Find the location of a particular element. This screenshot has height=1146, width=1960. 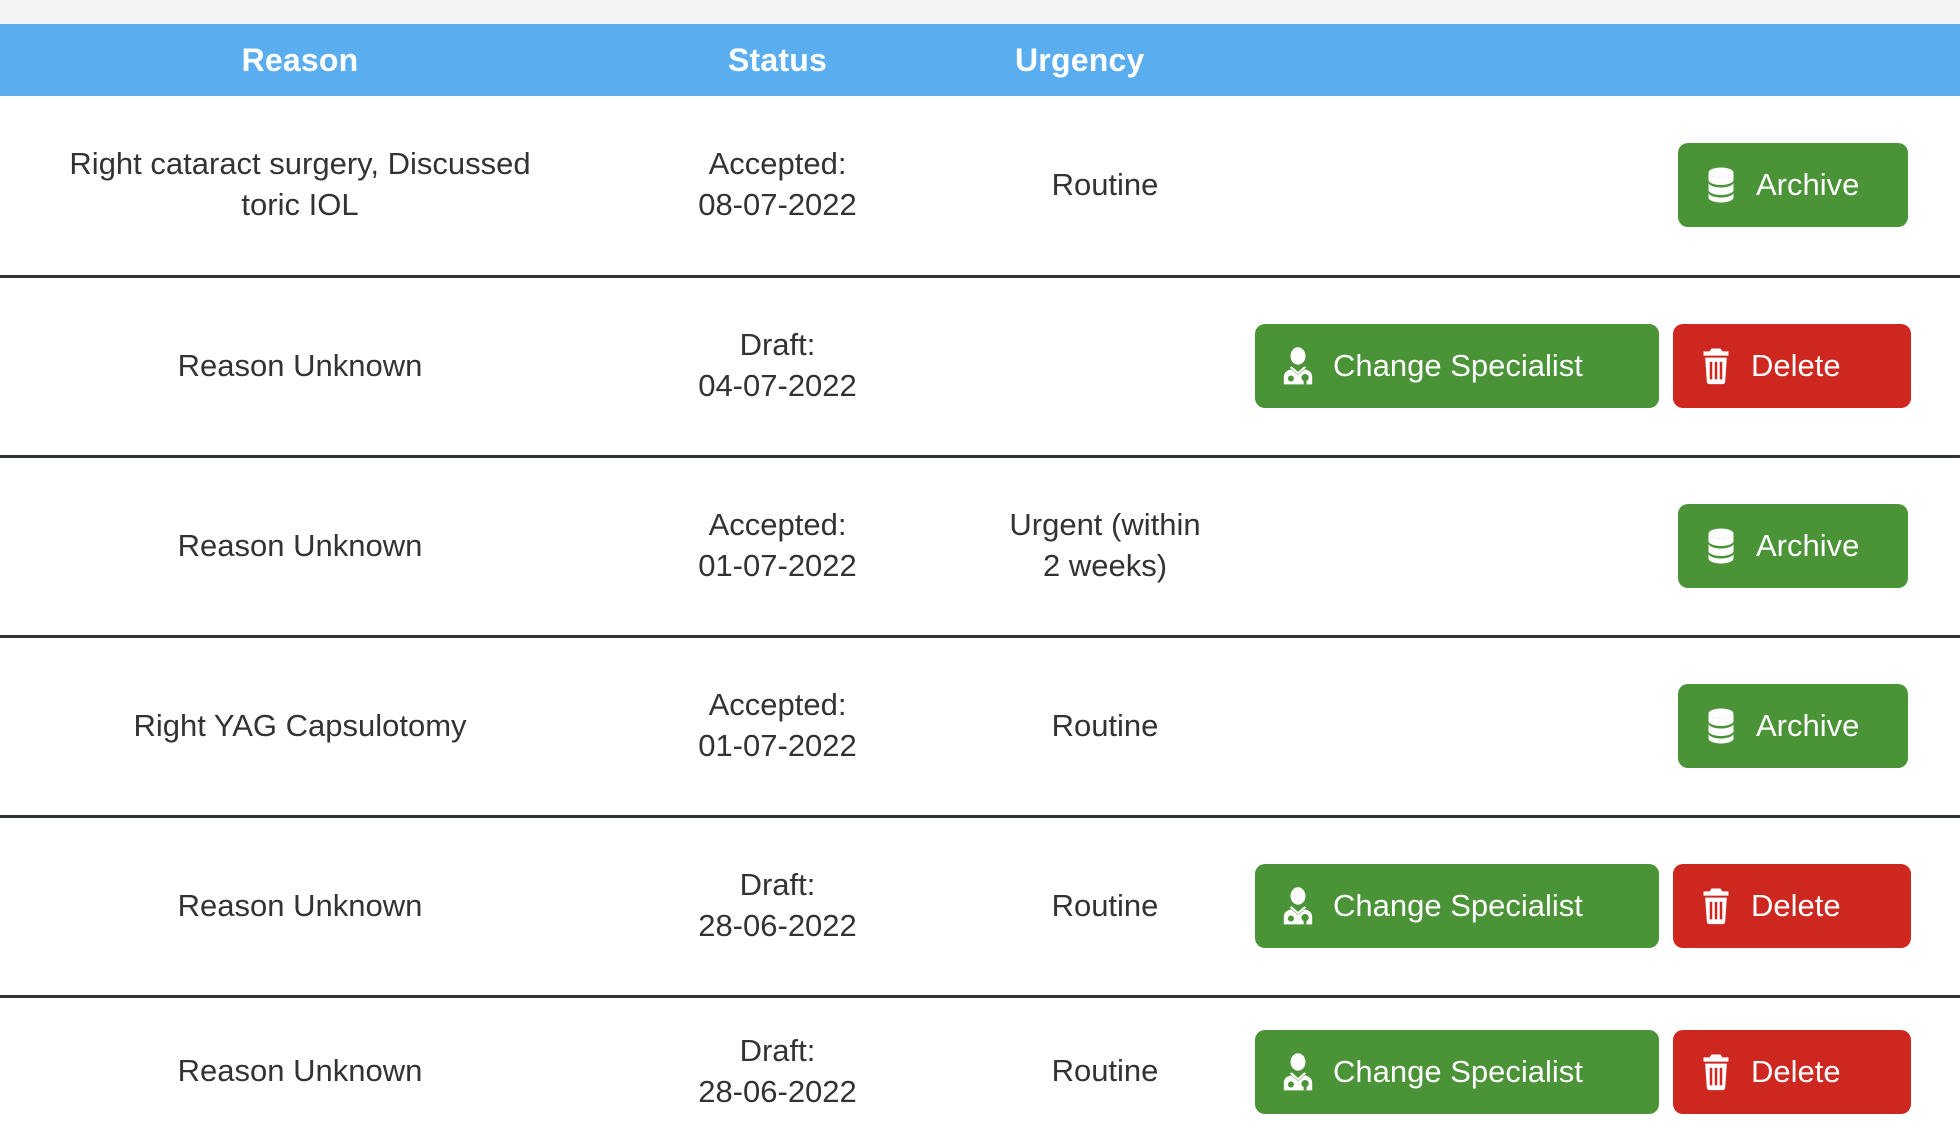

column-header-actions is located at coordinates (1607, 60).